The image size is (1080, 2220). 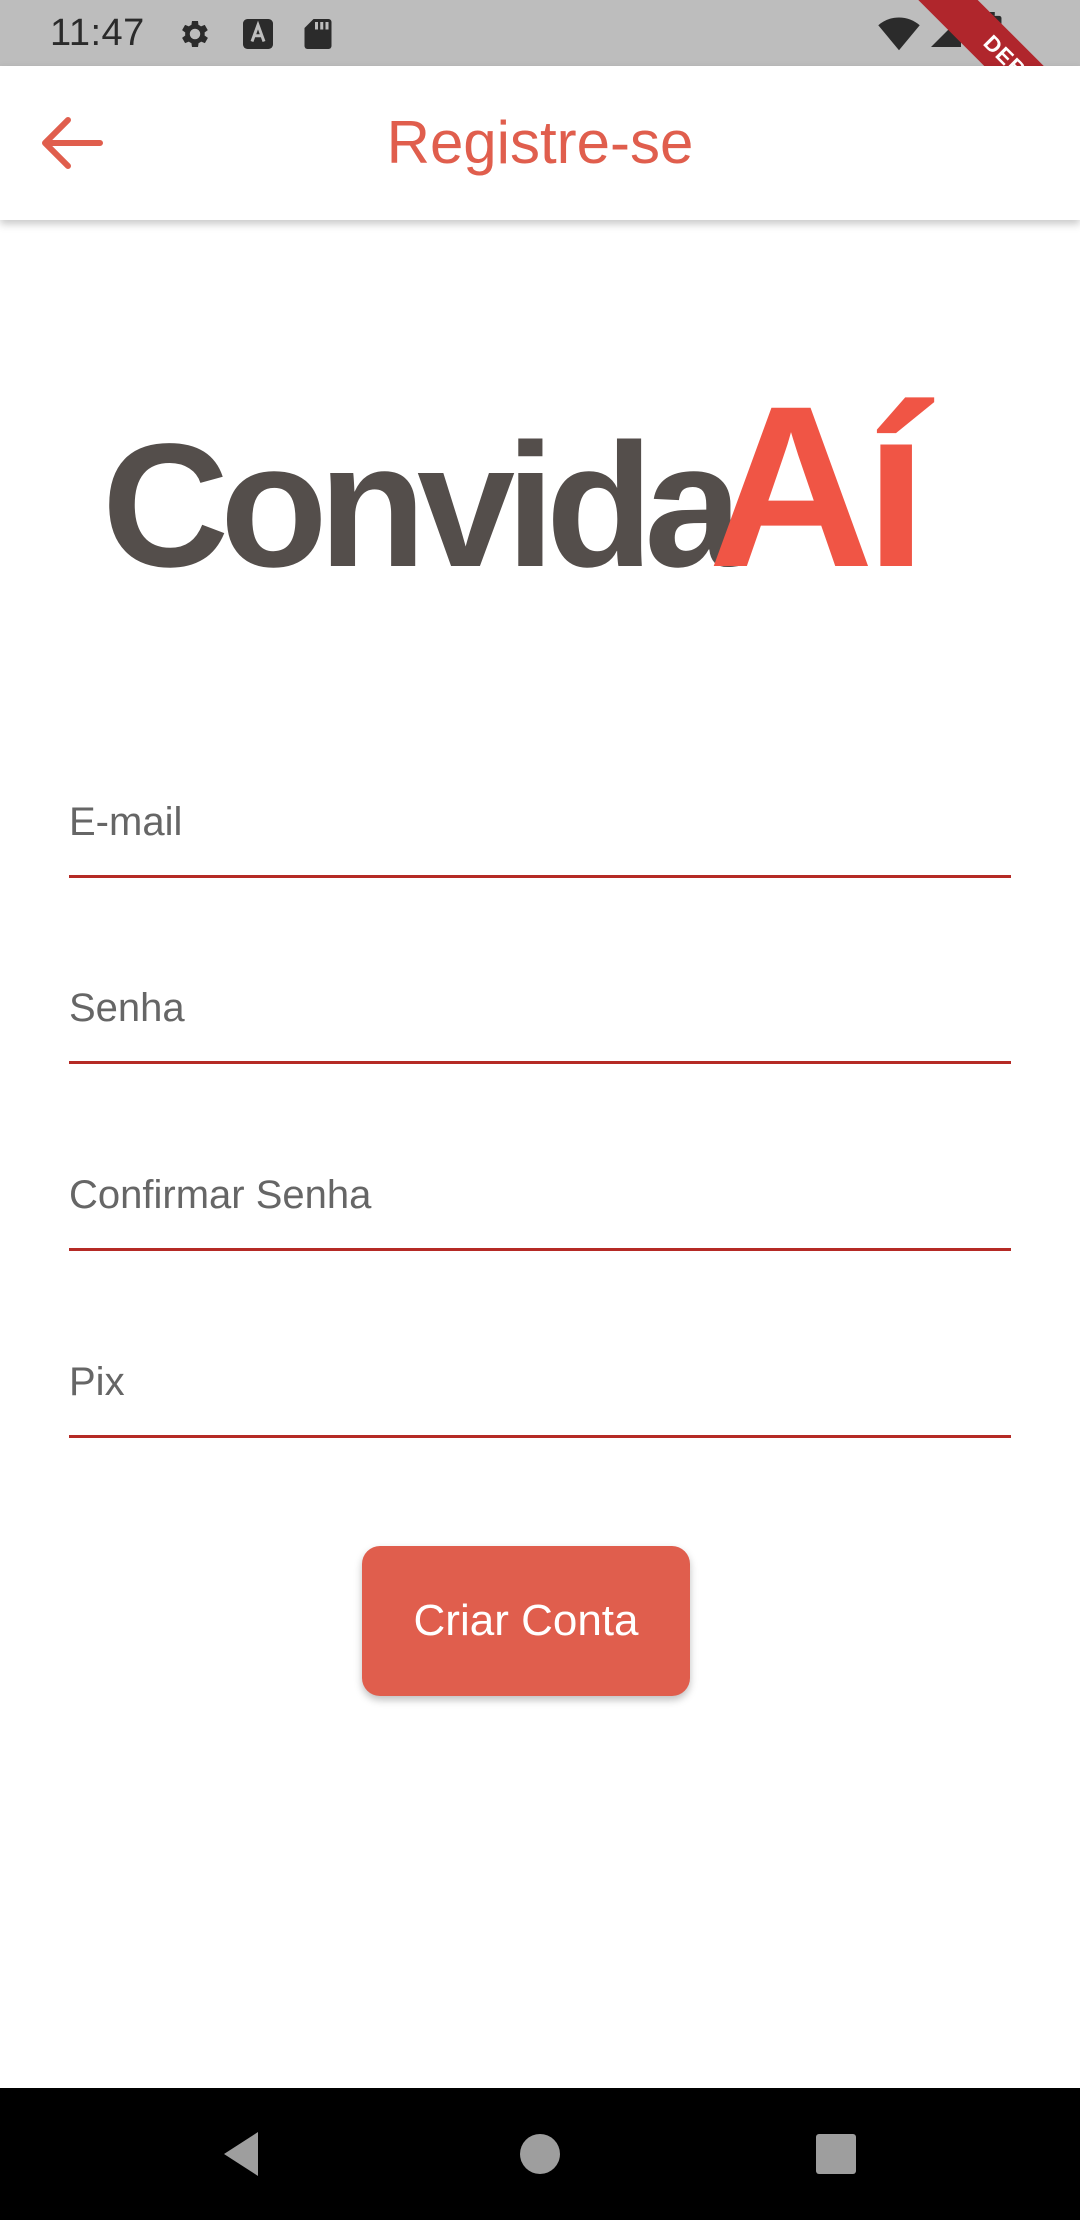 What do you see at coordinates (836, 2154) in the screenshot?
I see `recents-square-icon` at bounding box center [836, 2154].